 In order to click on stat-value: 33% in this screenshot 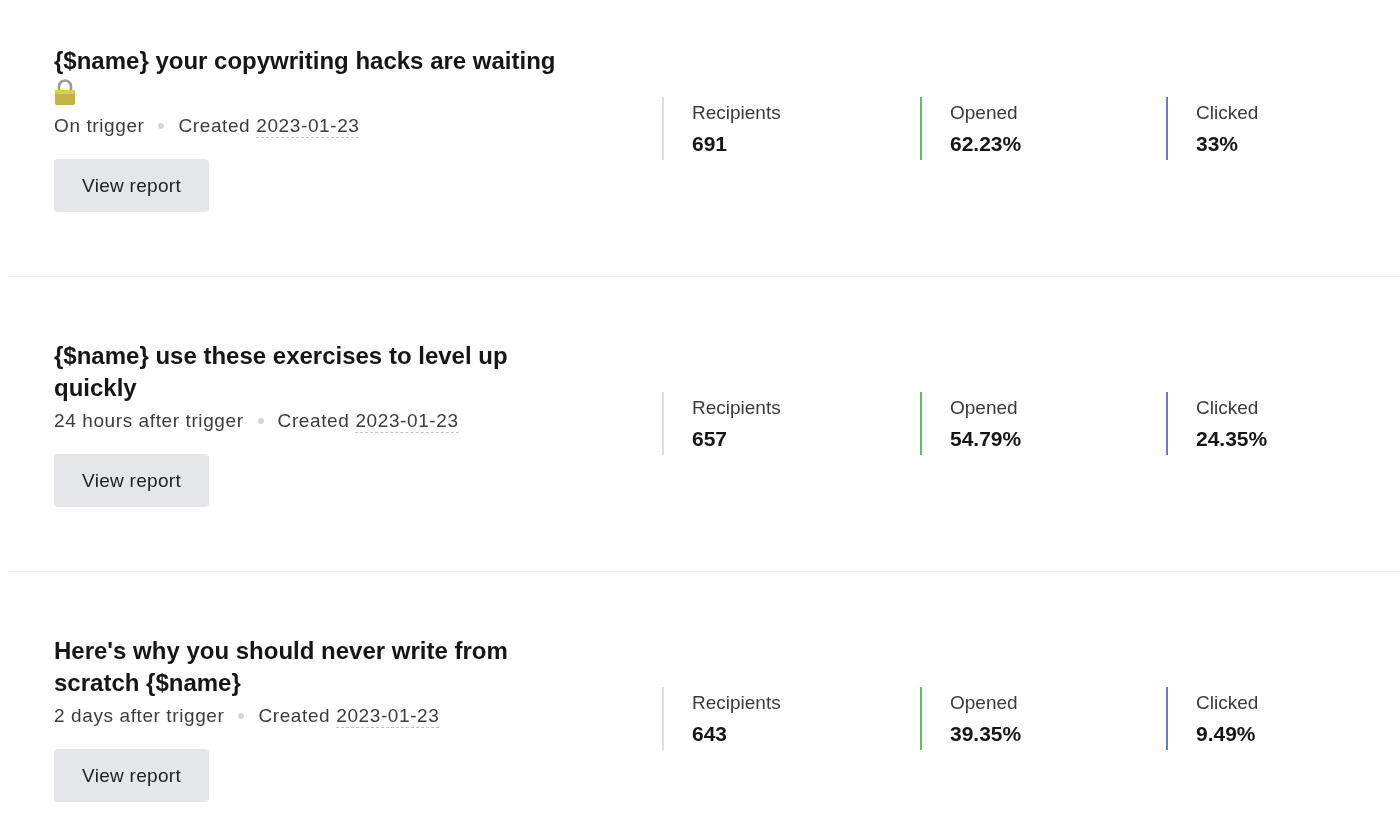, I will do `click(1218, 143)`.